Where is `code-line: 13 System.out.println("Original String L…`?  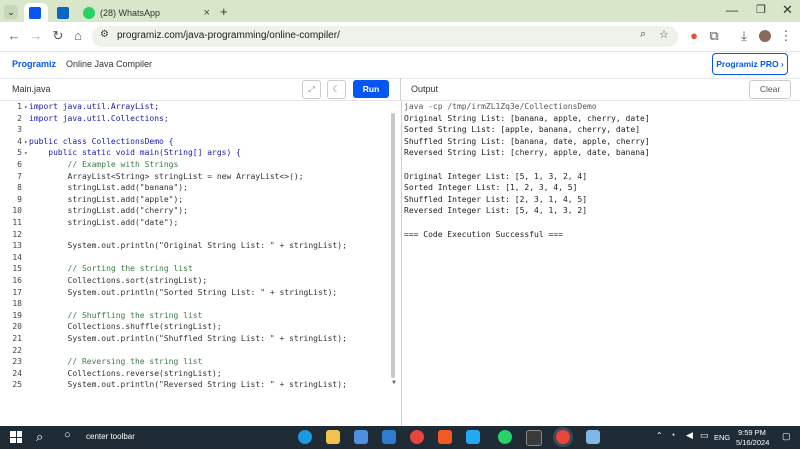 code-line: 13 System.out.println("Original String L… is located at coordinates (173, 246).